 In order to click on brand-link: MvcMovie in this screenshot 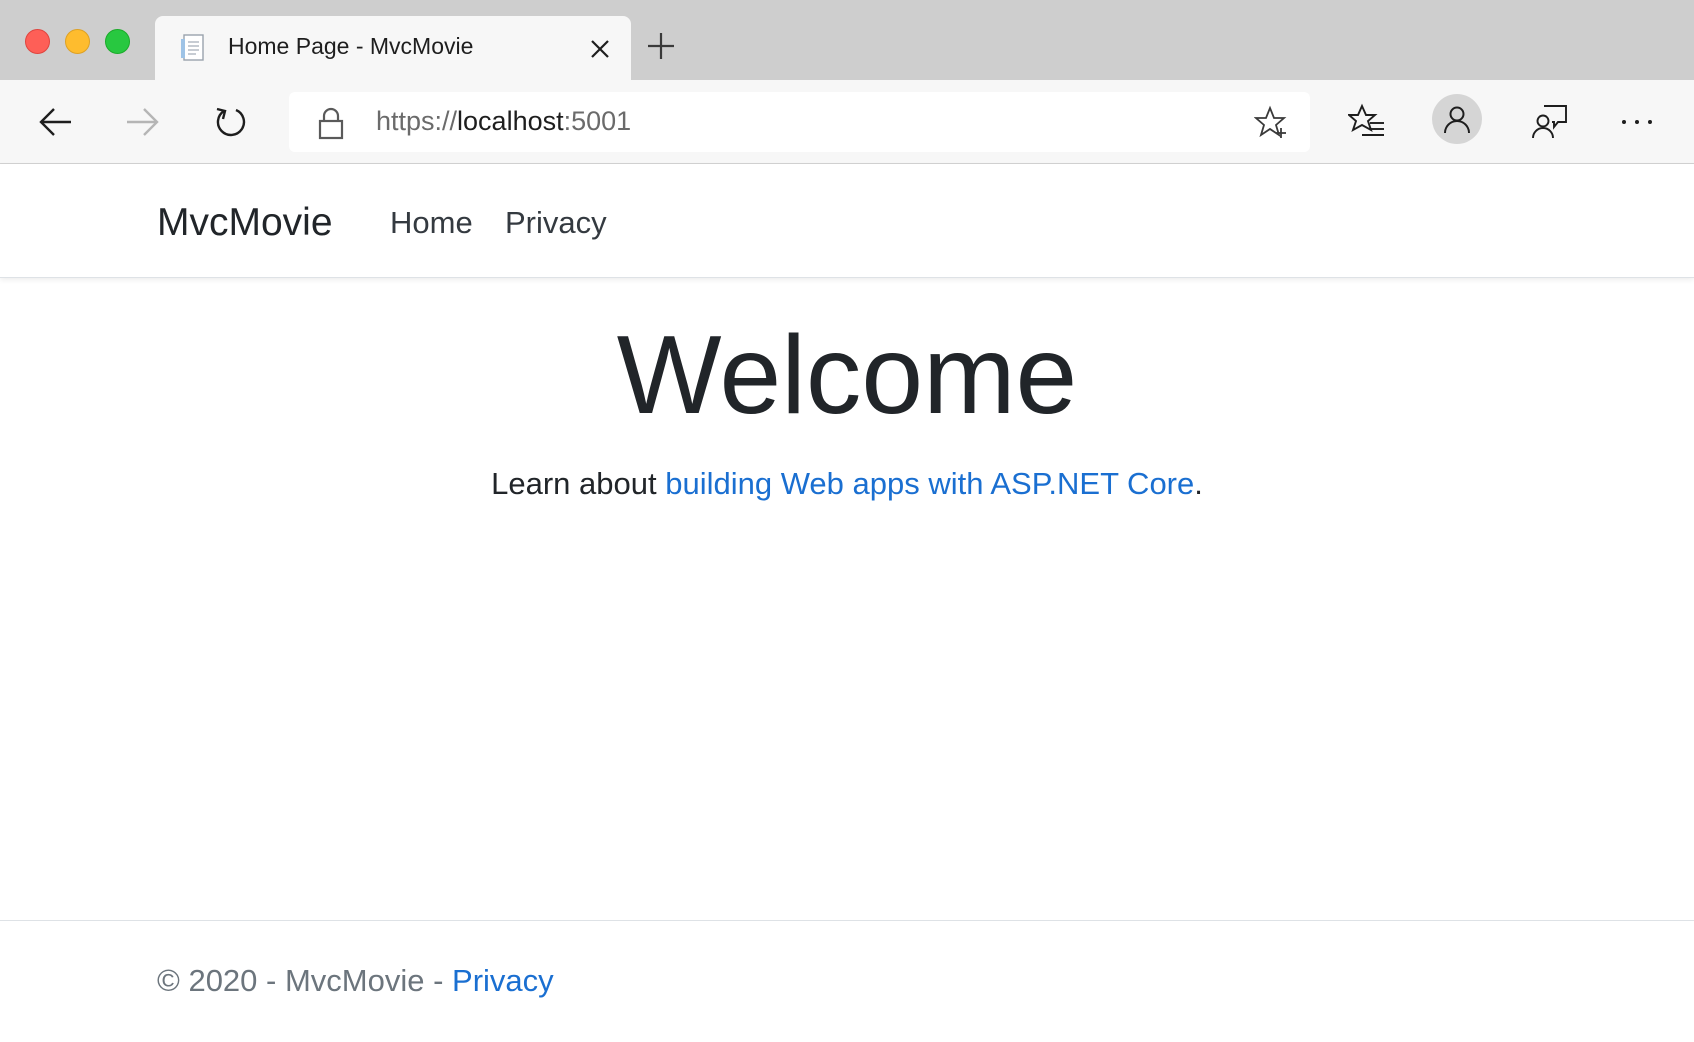, I will do `click(245, 223)`.